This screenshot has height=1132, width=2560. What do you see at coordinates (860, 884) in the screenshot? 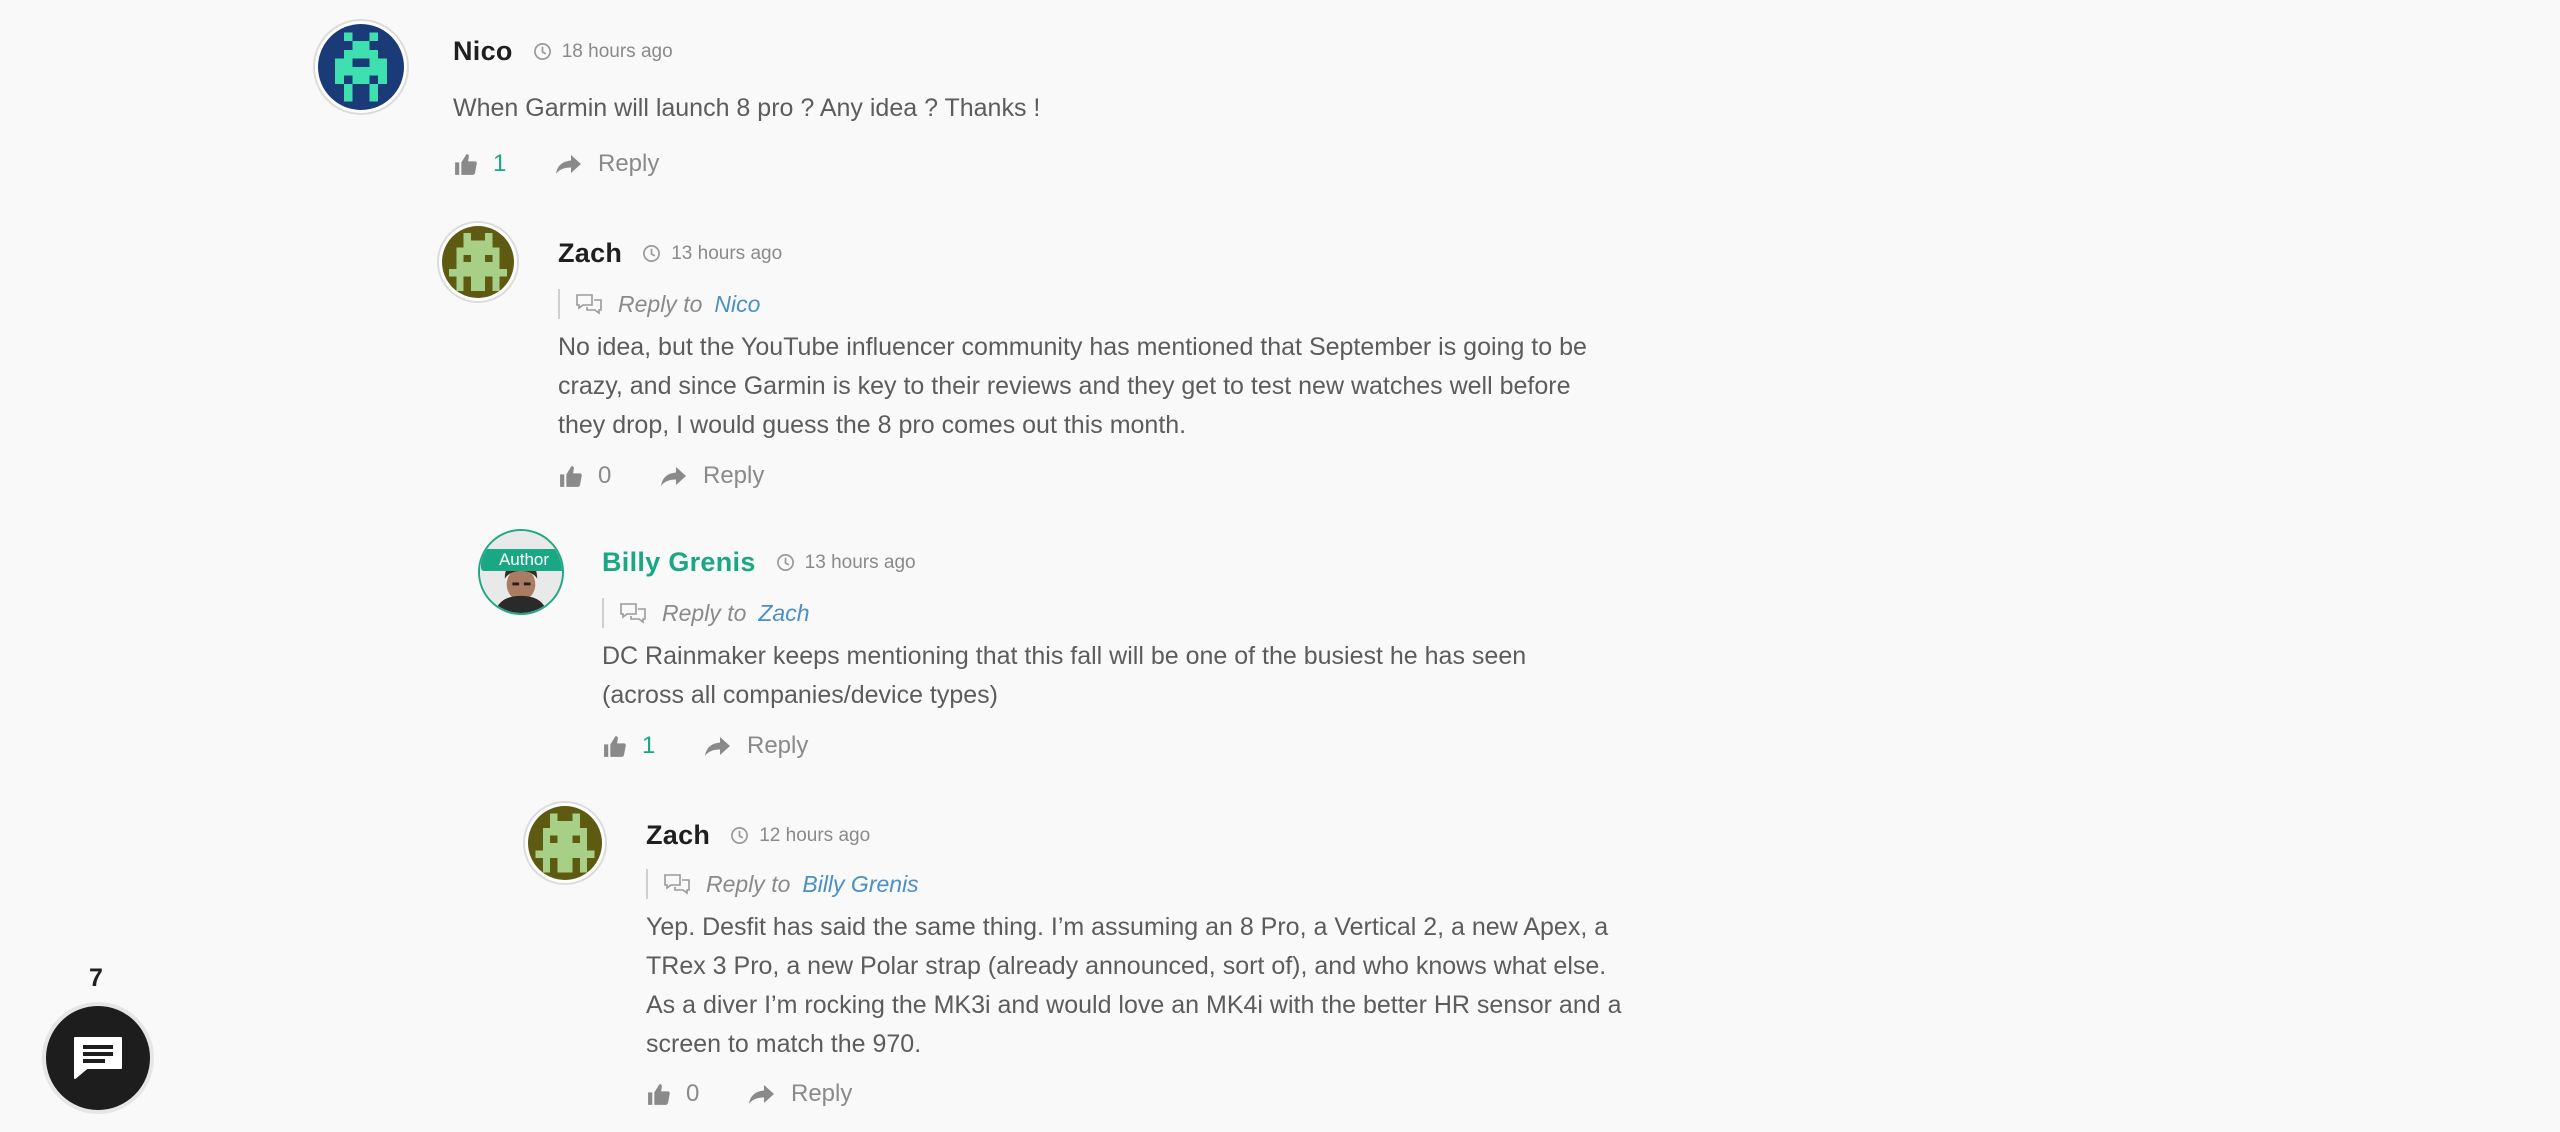
I see `reply-to-user-link: Billy Grenis` at bounding box center [860, 884].